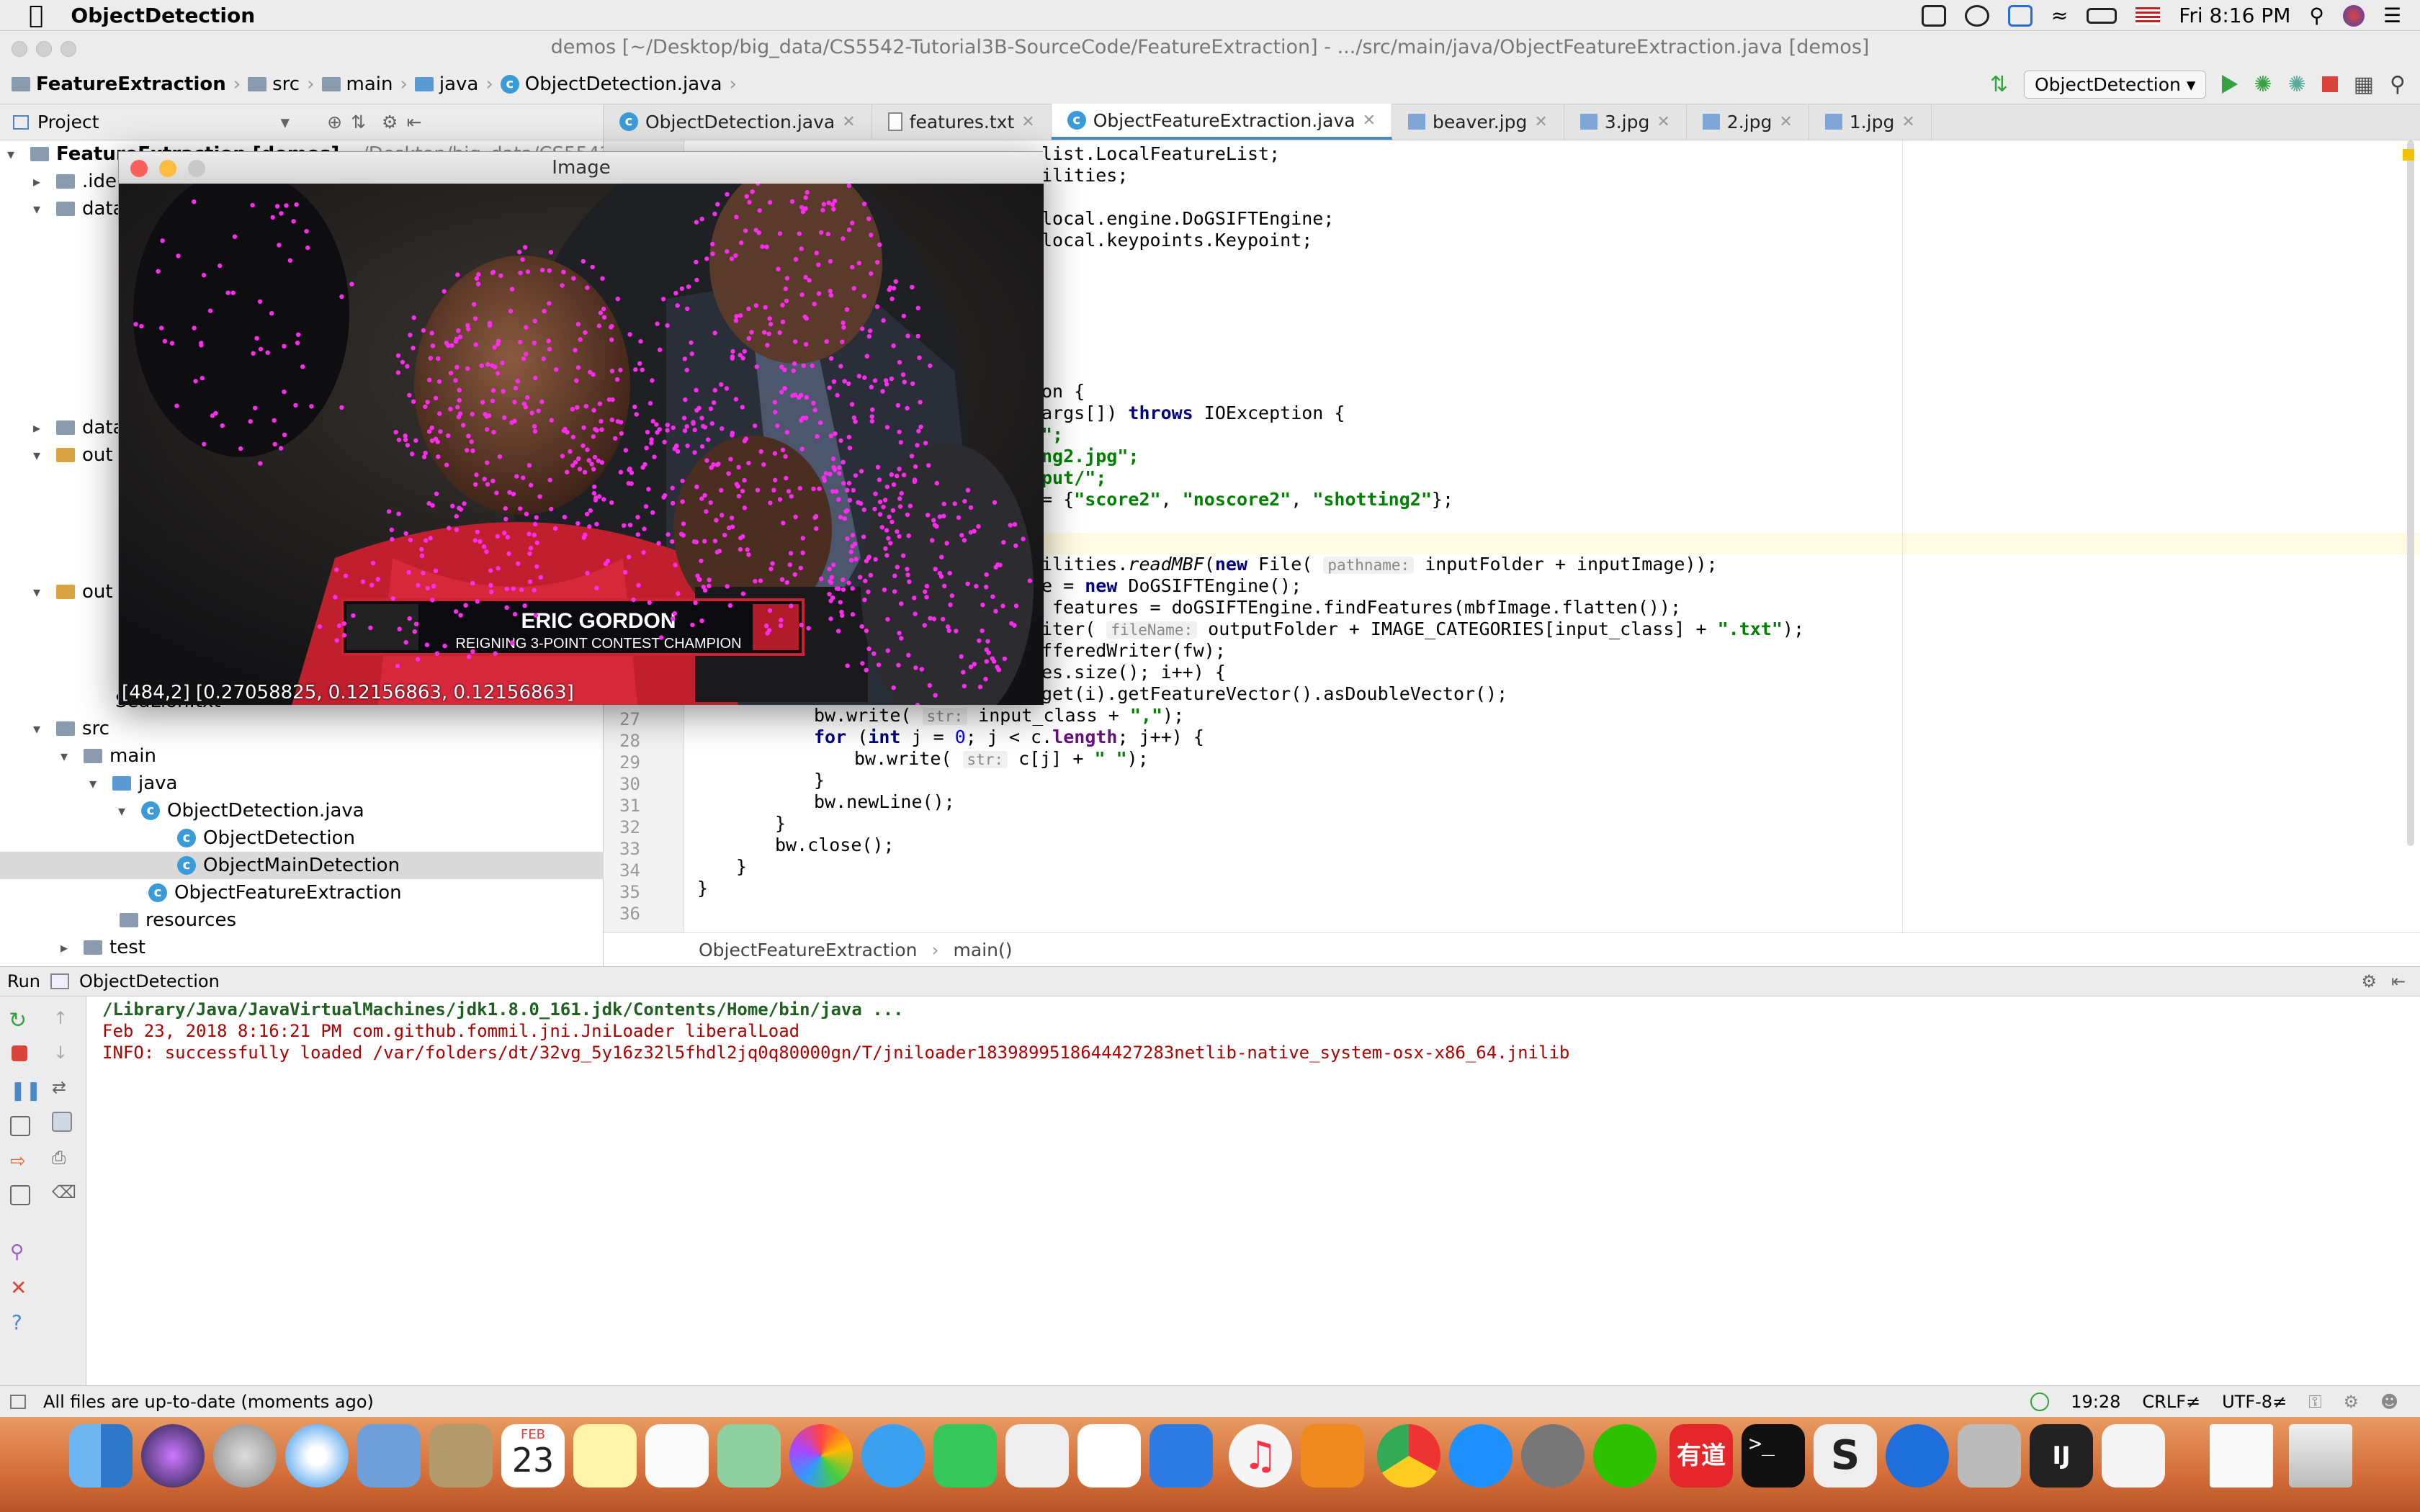  Describe the element at coordinates (581, 168) in the screenshot. I see `image-window-titlebar: Image` at that location.